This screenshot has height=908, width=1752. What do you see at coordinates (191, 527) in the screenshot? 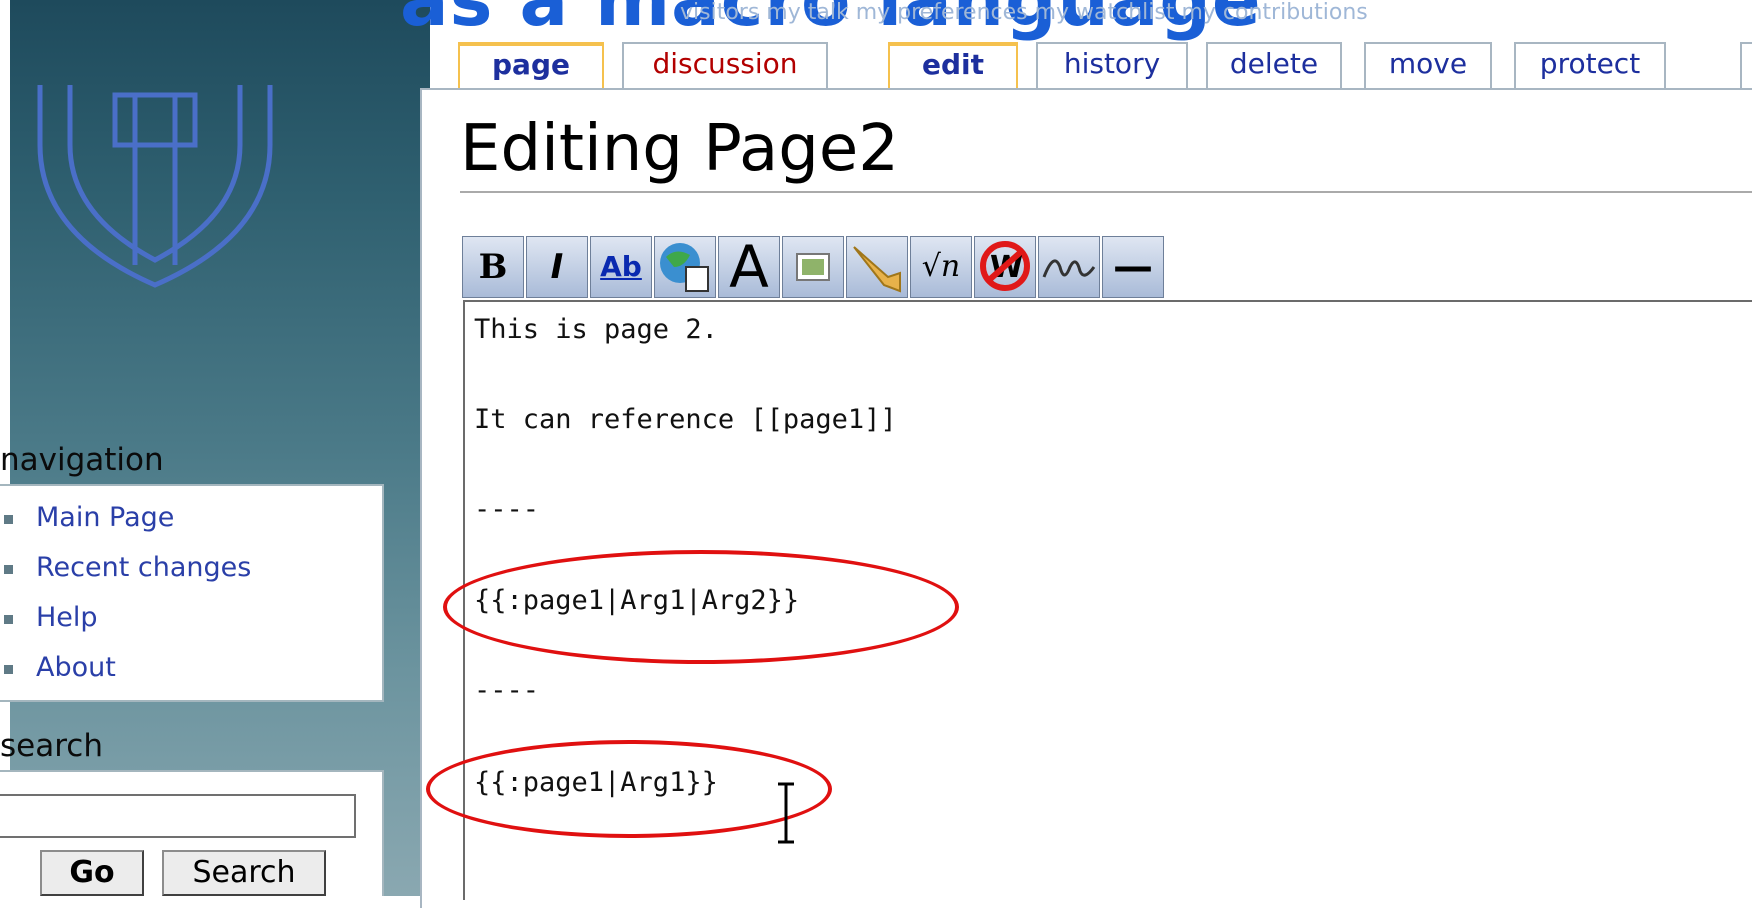
I see `nav-item-main-page: Main Page` at bounding box center [191, 527].